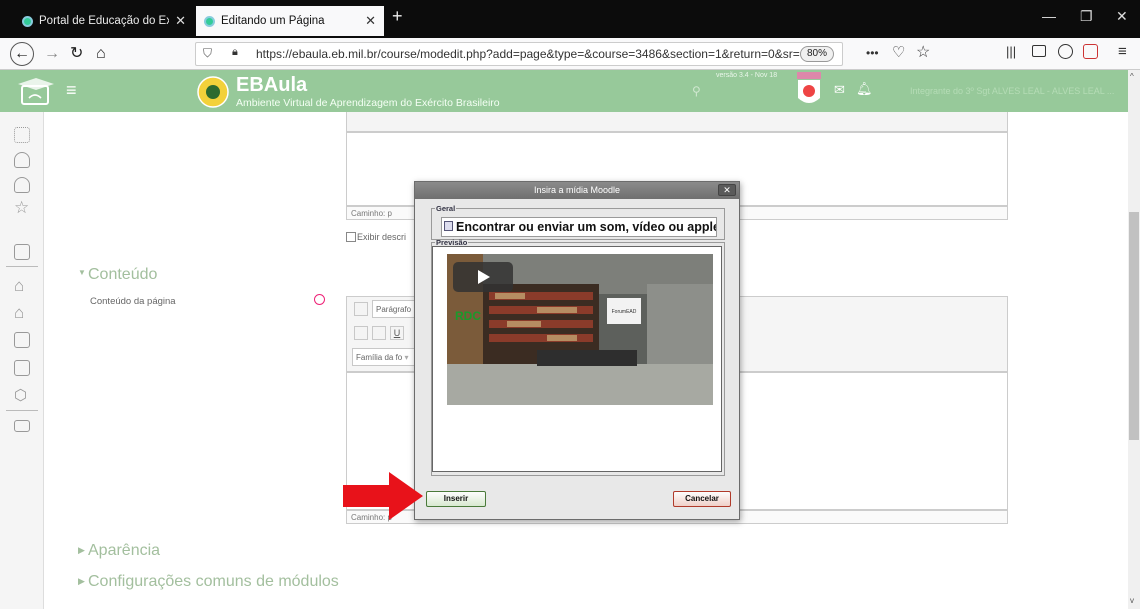 Image resolution: width=1140 pixels, height=609 pixels. I want to click on red-arrow-annotation, so click(383, 496).